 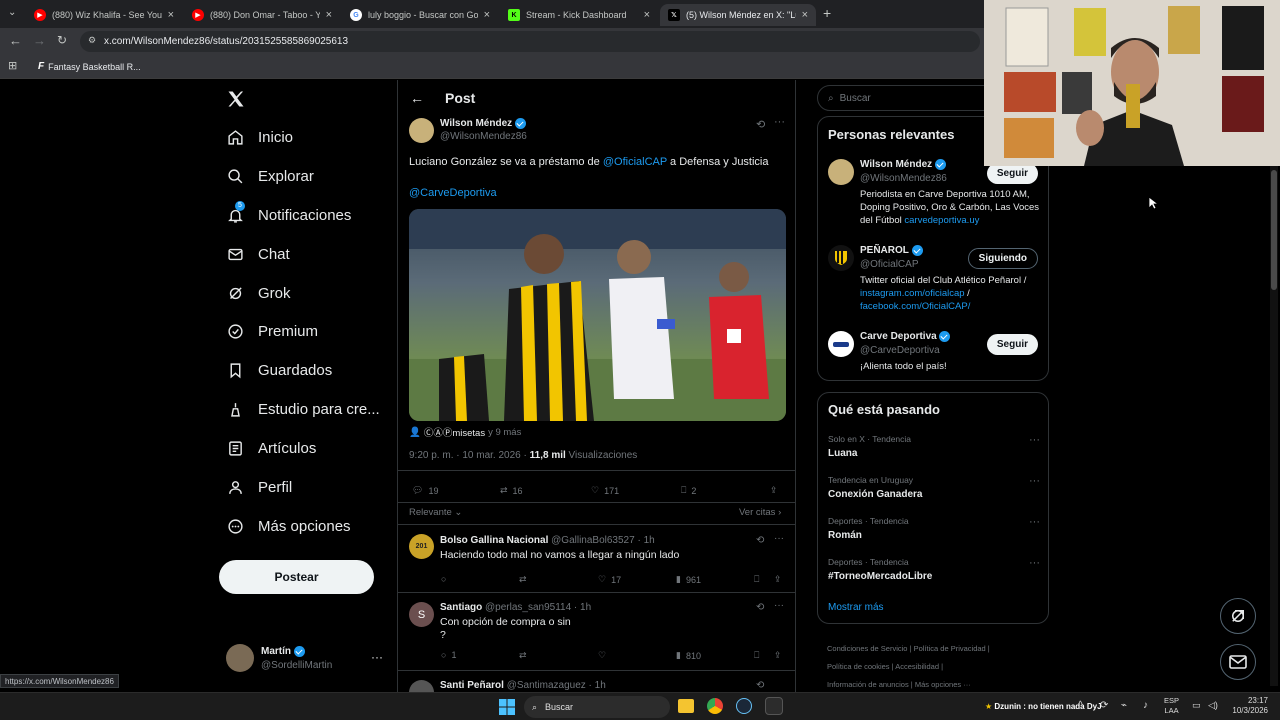 I want to click on like-button: ♡ 17, so click(x=609, y=579).